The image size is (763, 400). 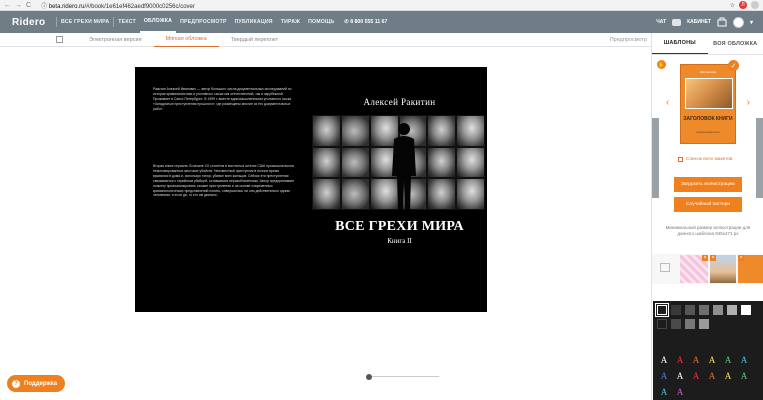 I want to click on orange-tile: ×, so click(x=750, y=269).